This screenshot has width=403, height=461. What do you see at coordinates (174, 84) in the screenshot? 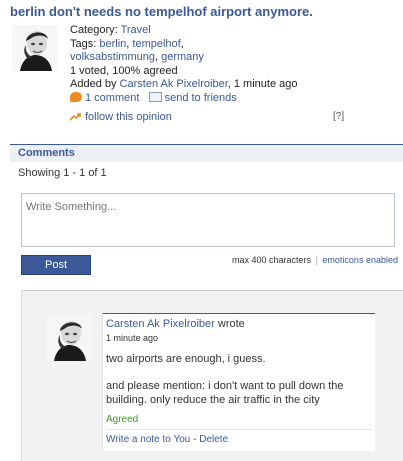
I see `added-by-user-link: Carsten Ak Pixelroiber` at bounding box center [174, 84].